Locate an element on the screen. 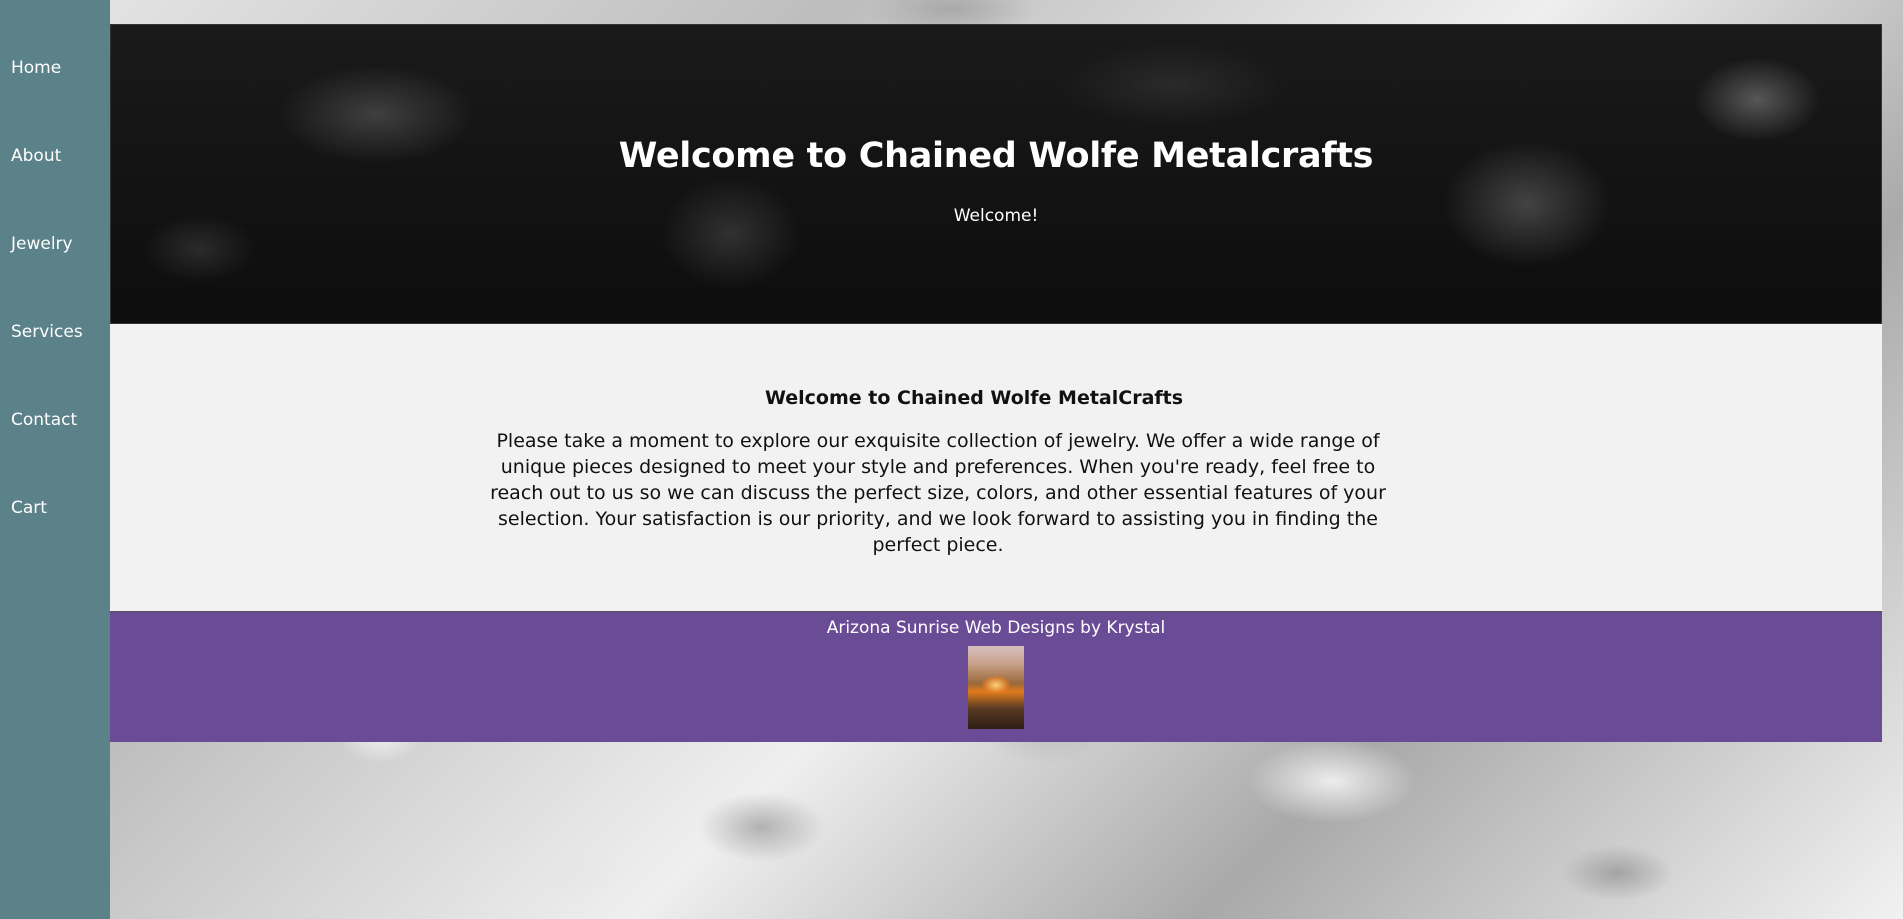 This screenshot has height=919, width=1903. site-footer: Arizona Sunrise Web Designs by Krystal is located at coordinates (996, 676).